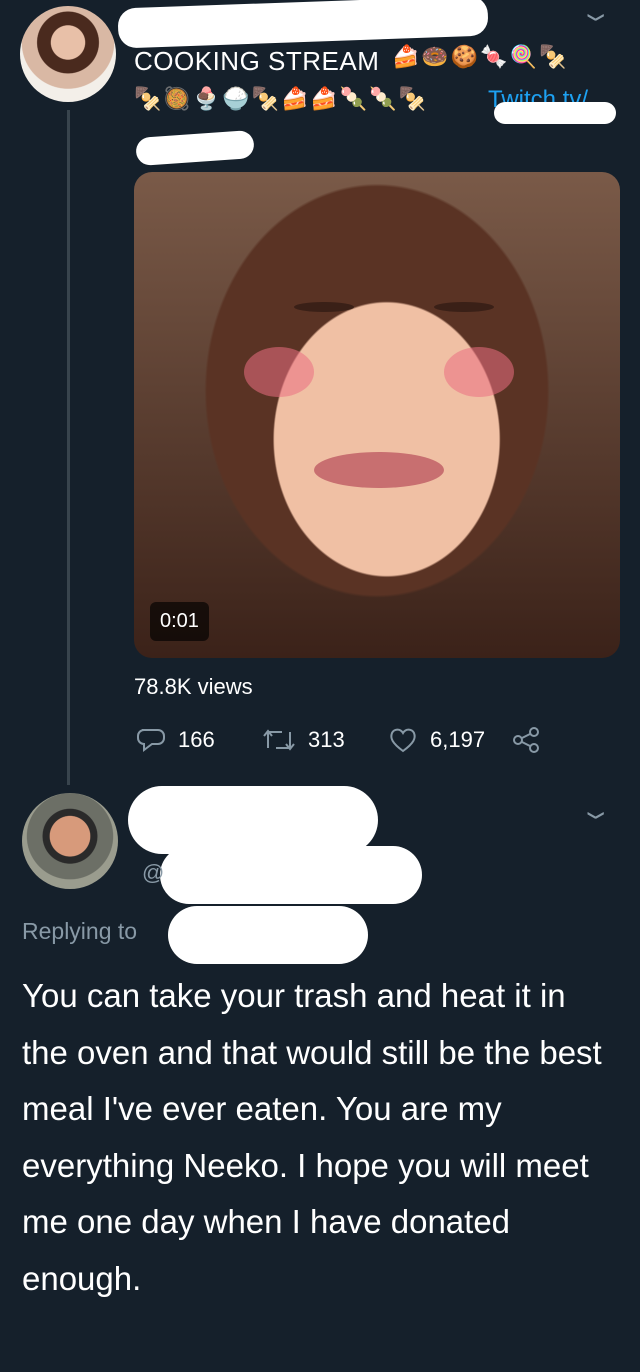 The width and height of the screenshot is (640, 1372). Describe the element at coordinates (175, 740) in the screenshot. I see `reply-button: 166` at that location.